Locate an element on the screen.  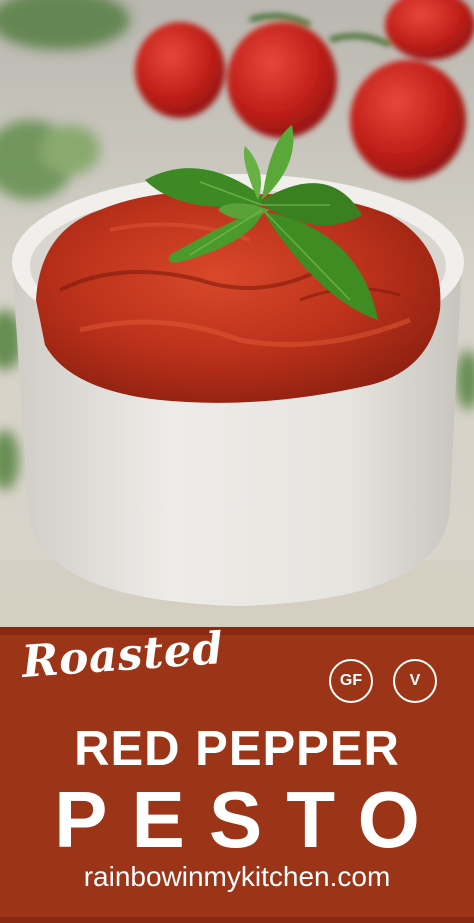
title-line-2: PESTO is located at coordinates (249, 819).